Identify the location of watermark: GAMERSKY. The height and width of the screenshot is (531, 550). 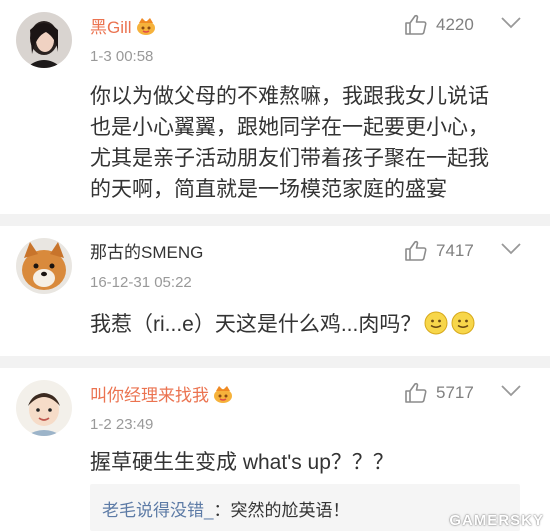
(496, 520).